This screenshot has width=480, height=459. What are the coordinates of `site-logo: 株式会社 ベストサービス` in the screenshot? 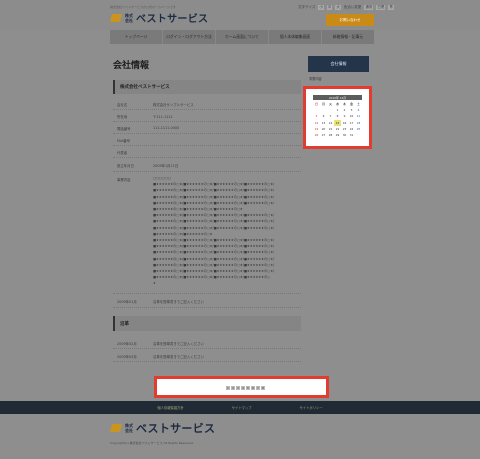 It's located at (159, 18).